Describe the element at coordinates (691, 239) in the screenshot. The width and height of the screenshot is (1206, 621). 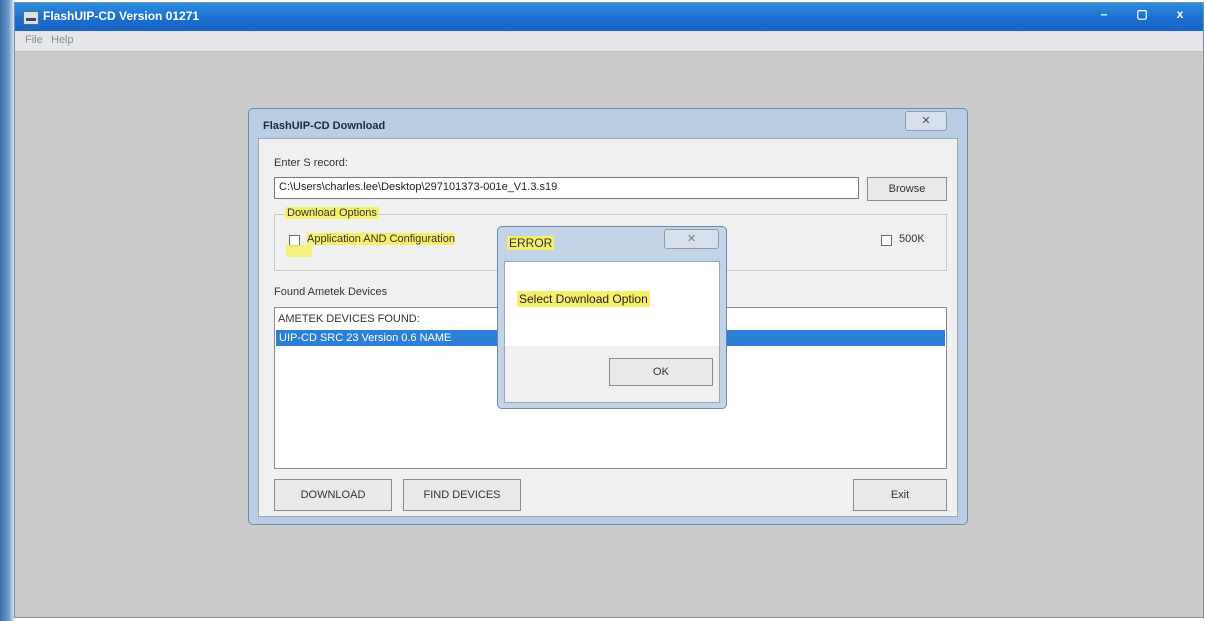
I see `error-dialog-close-button: ✕` at that location.